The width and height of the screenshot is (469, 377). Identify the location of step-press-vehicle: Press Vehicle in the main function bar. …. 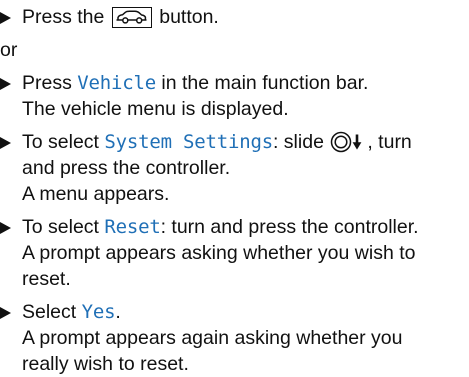
(234, 96).